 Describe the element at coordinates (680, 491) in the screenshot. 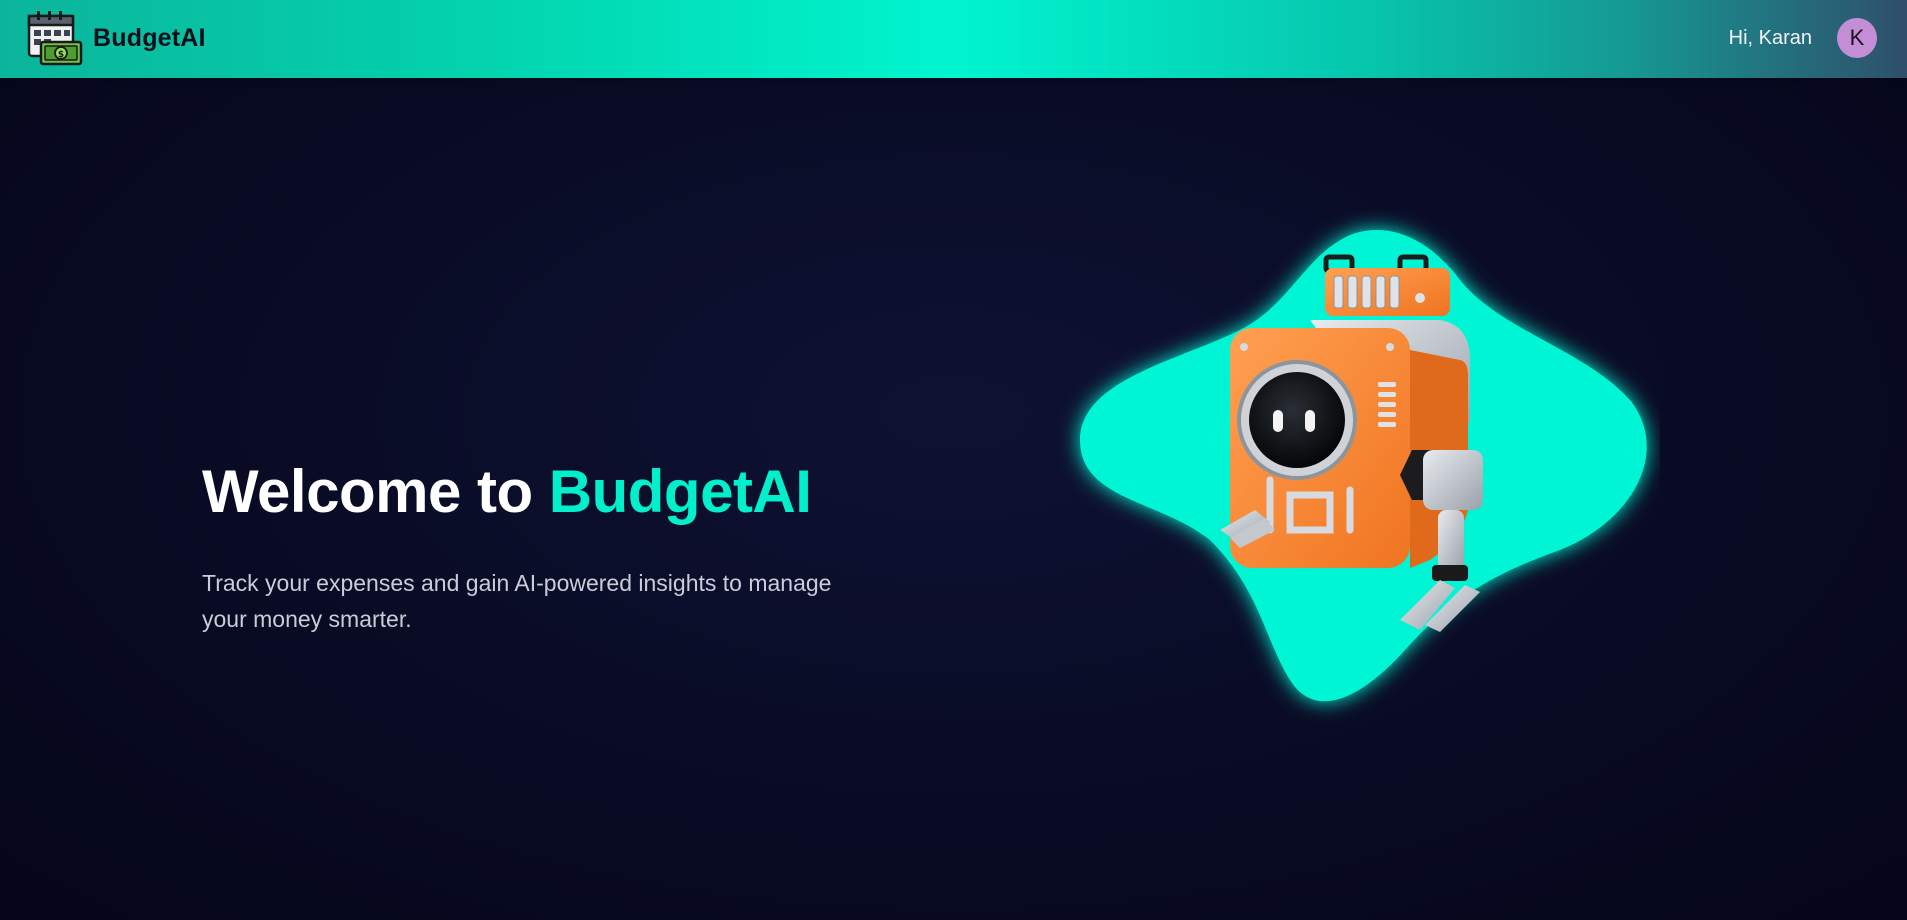

I see `title-accent: BudgetAI` at that location.